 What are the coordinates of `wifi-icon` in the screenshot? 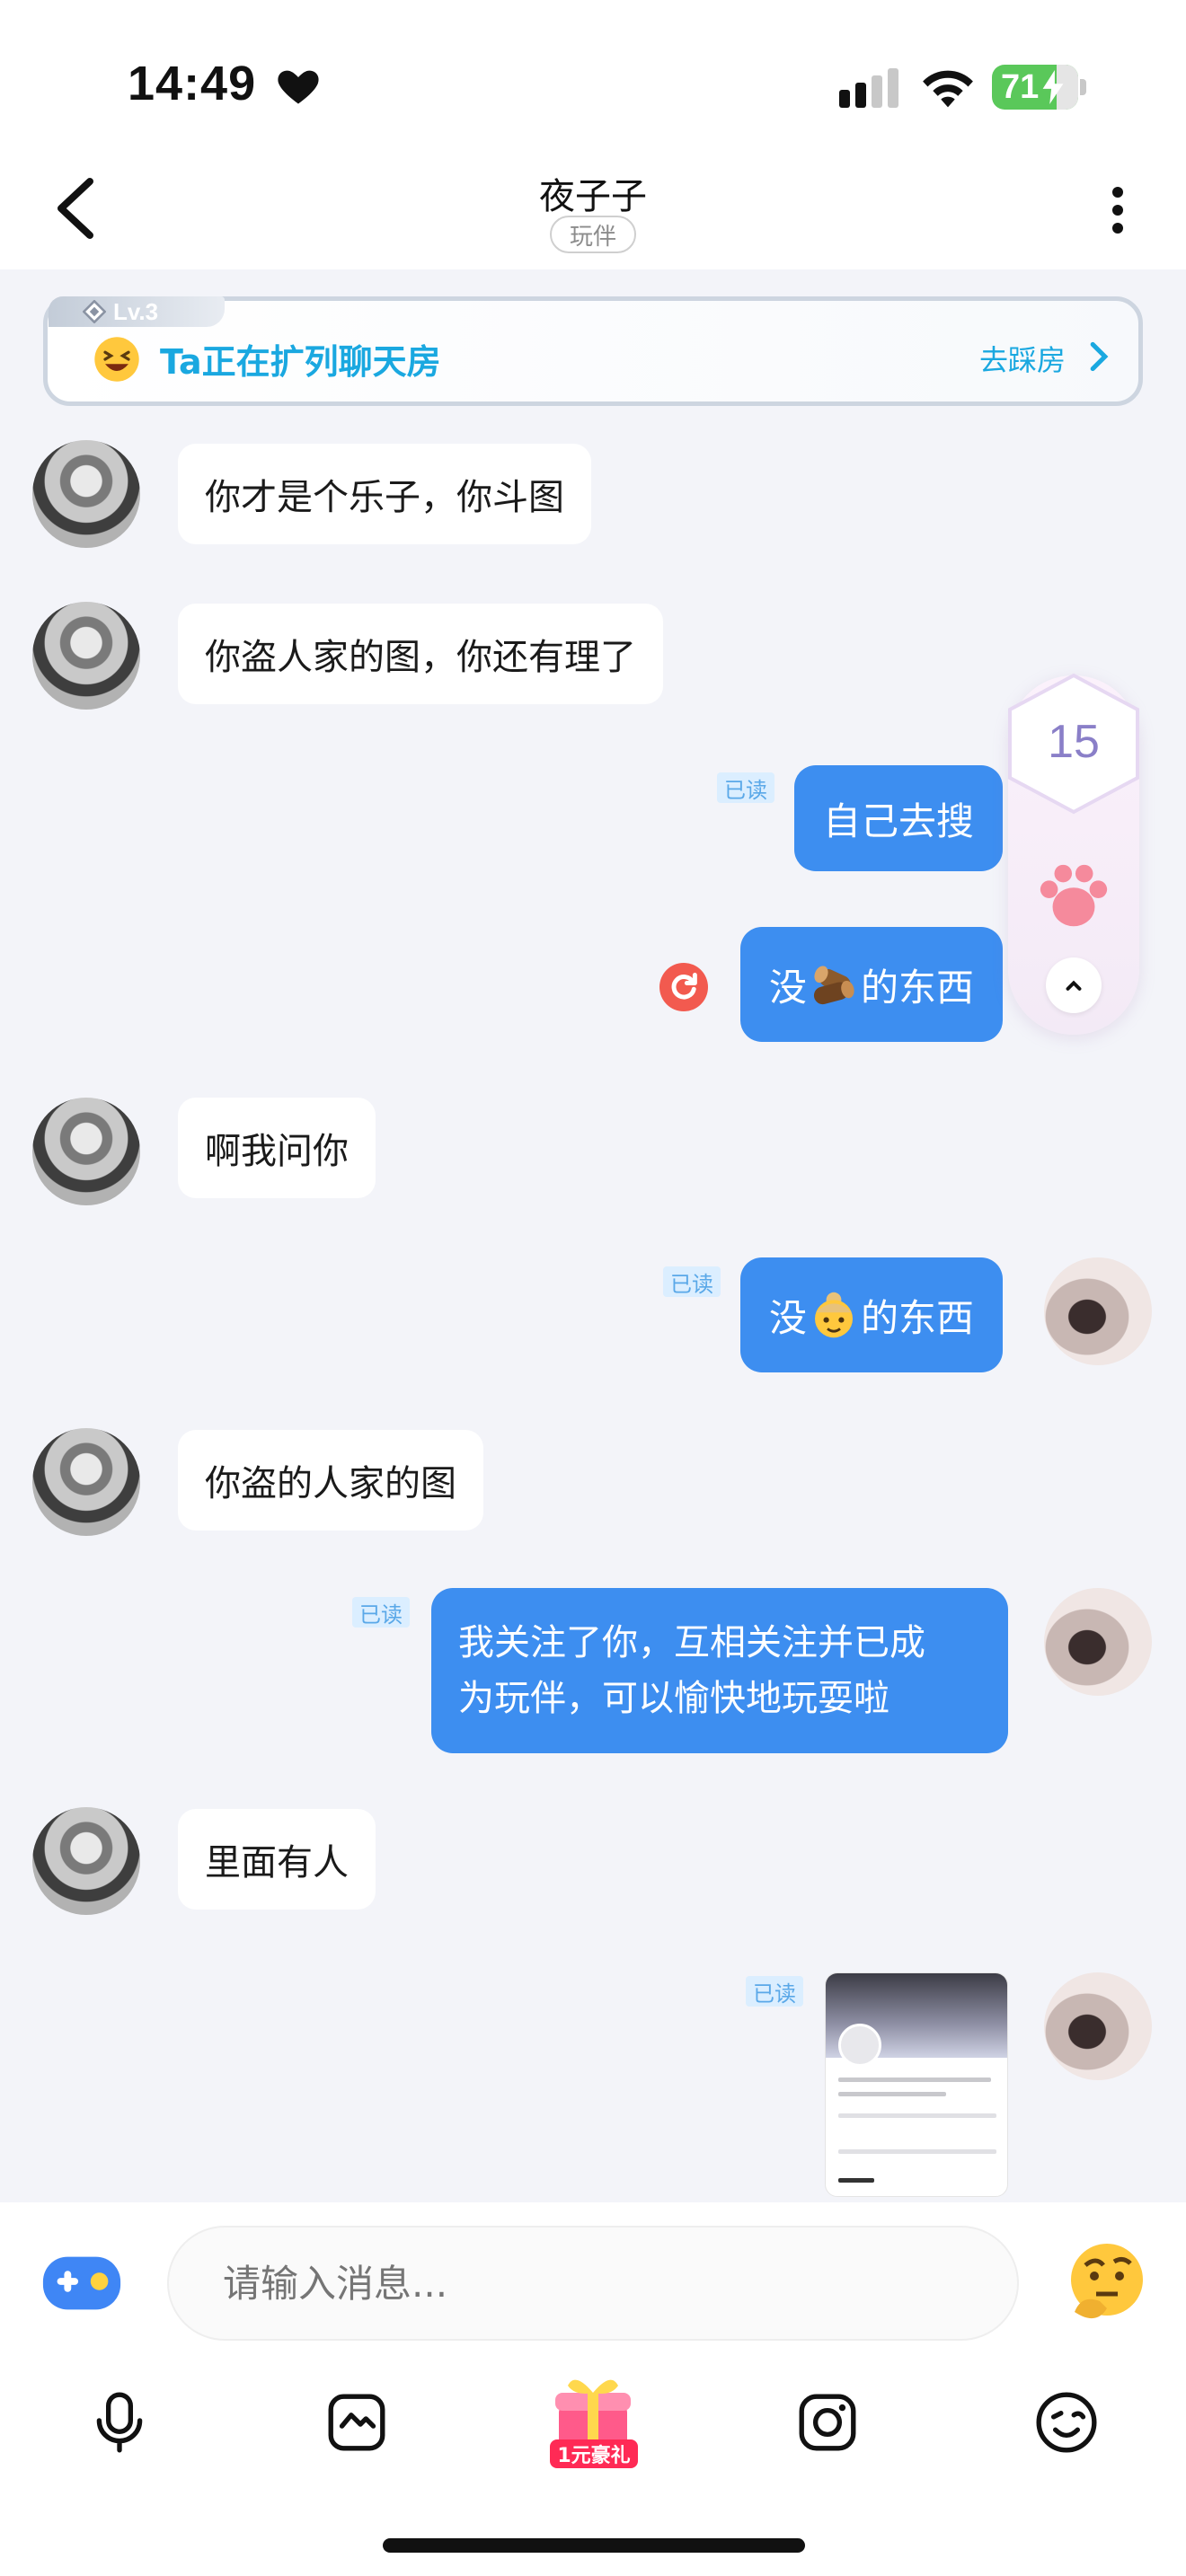 It's located at (948, 89).